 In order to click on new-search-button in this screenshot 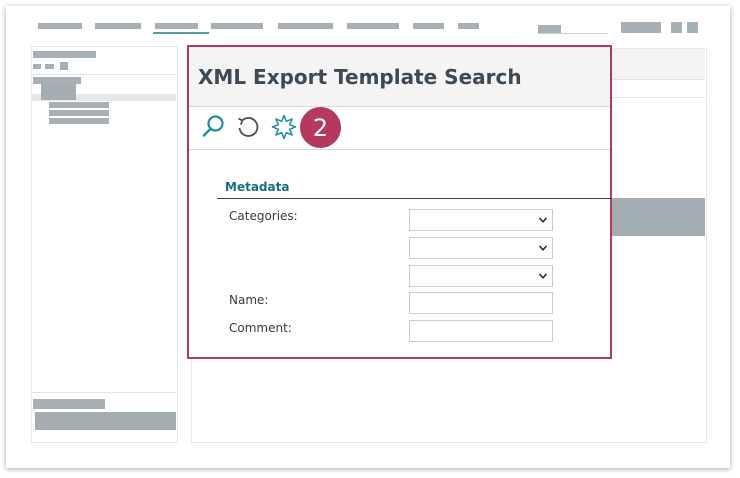, I will do `click(284, 127)`.